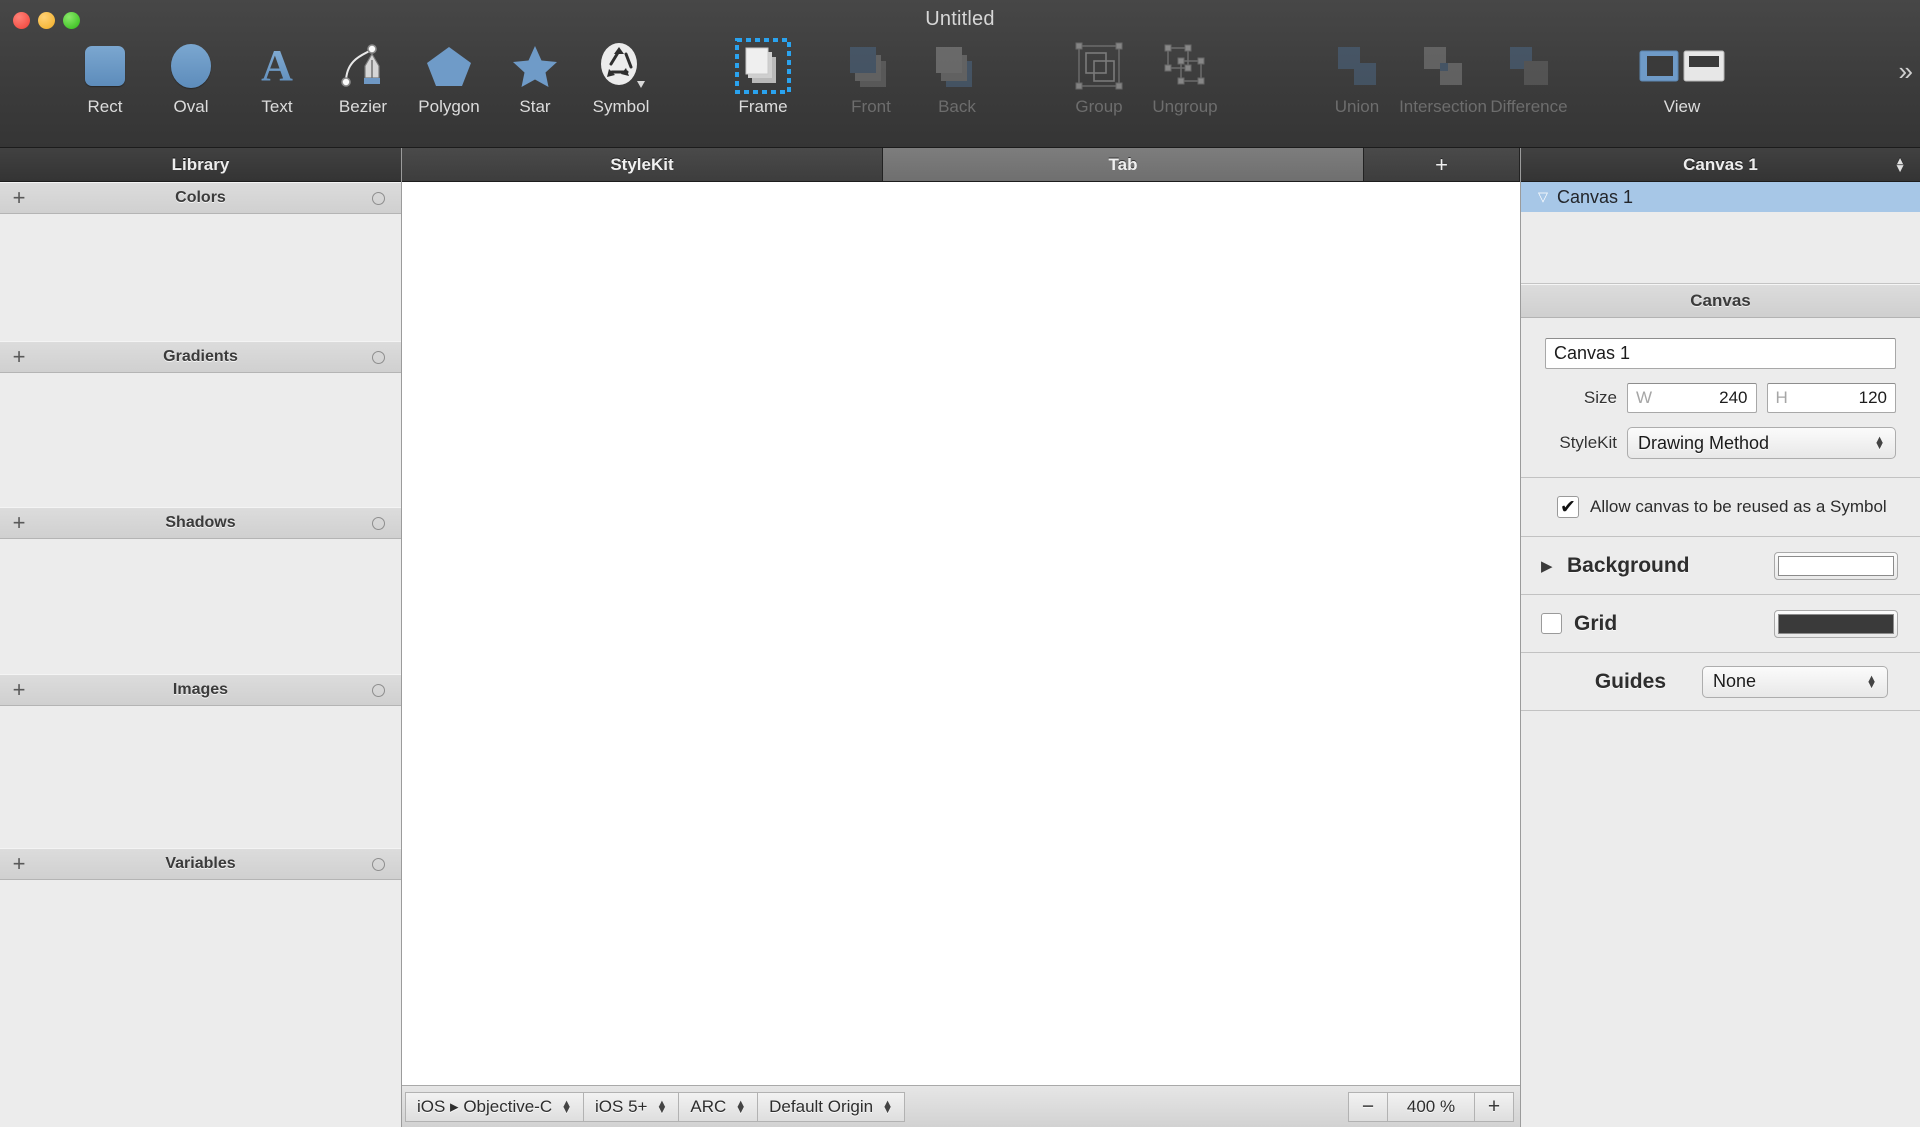 The image size is (1920, 1127). Describe the element at coordinates (1720, 248) in the screenshot. I see `outline-empty-area` at that location.